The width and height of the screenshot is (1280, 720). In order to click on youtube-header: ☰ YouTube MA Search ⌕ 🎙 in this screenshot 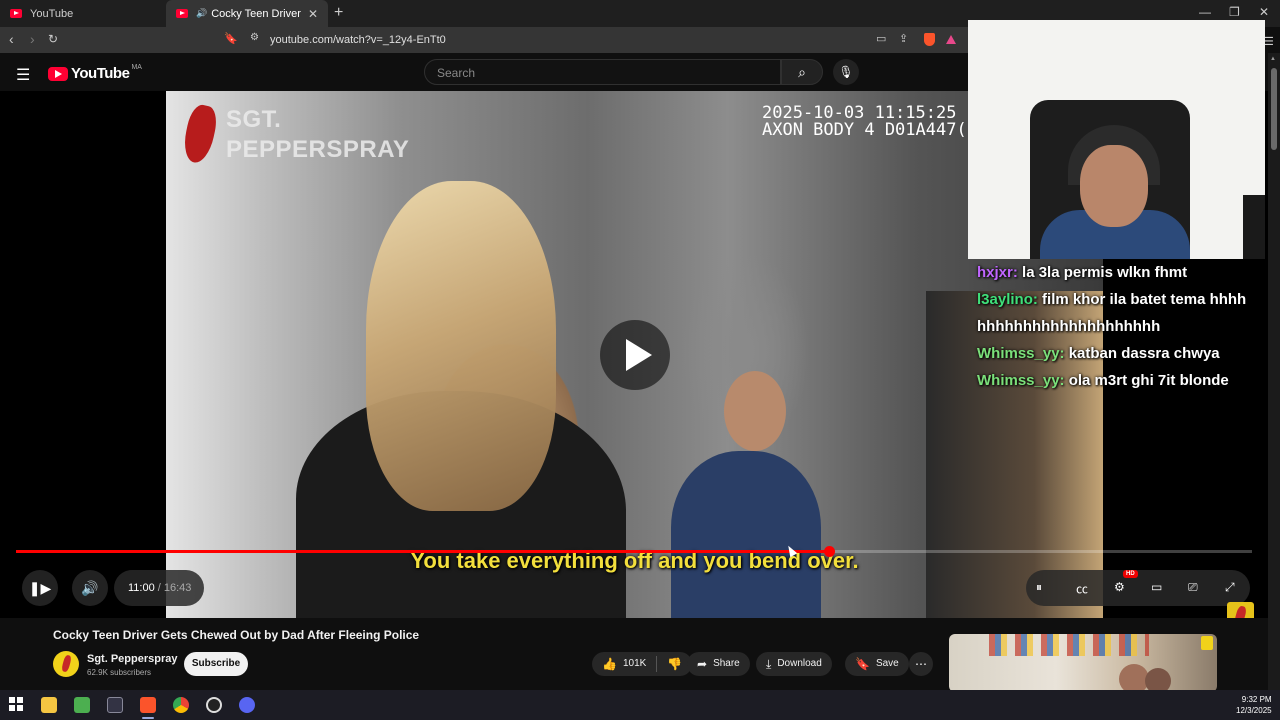, I will do `click(484, 72)`.